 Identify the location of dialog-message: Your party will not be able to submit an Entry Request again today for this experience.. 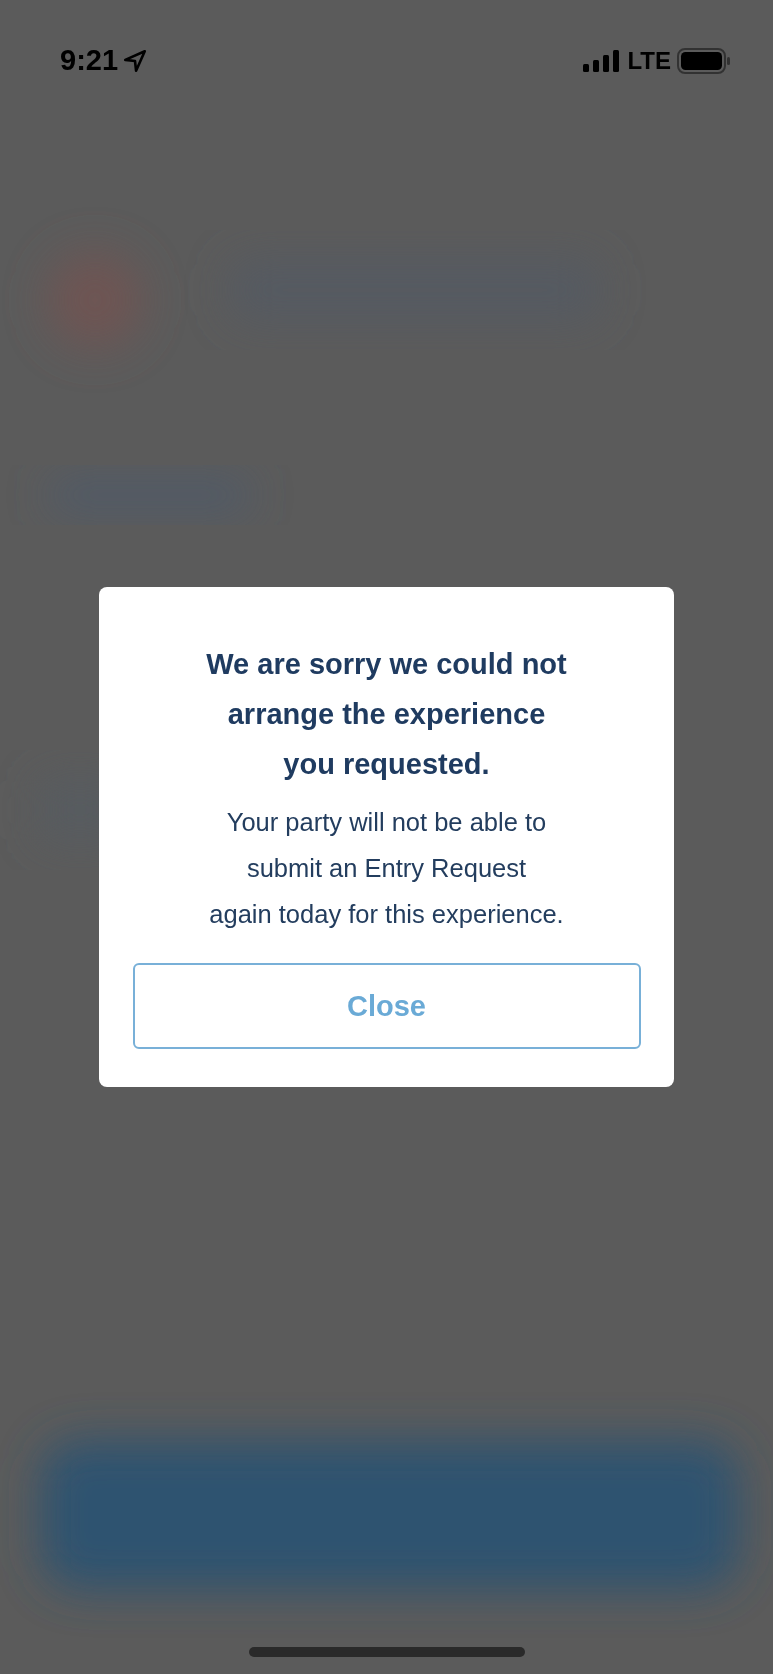
(386, 868).